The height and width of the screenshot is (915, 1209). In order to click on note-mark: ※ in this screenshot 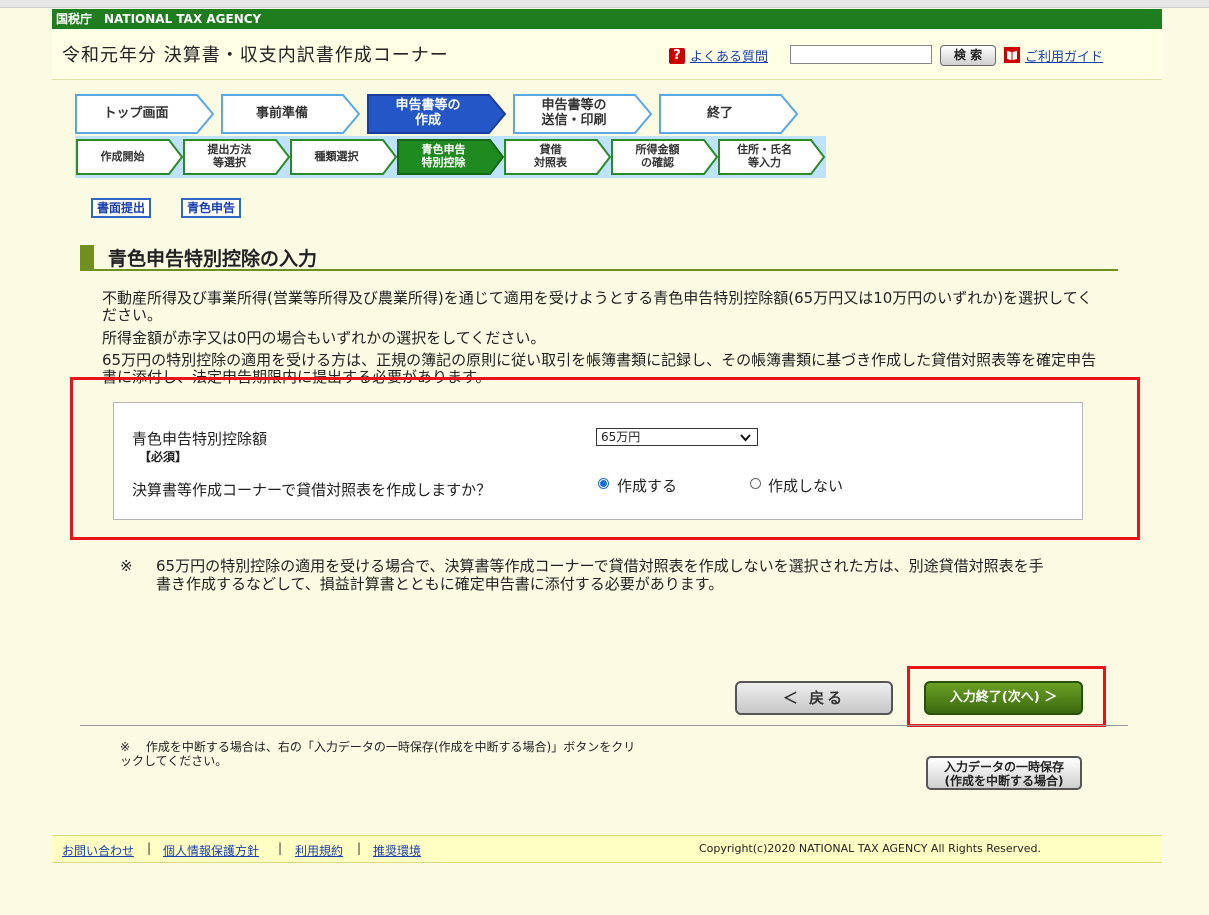, I will do `click(126, 566)`.